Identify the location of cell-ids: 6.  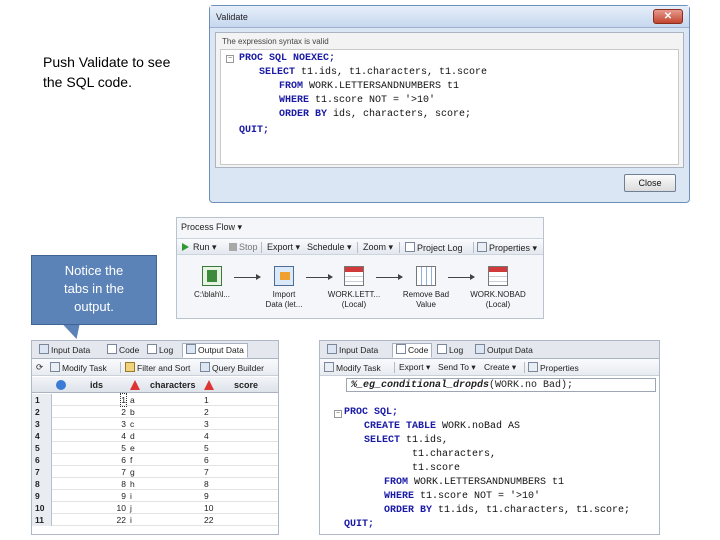
(123, 460).